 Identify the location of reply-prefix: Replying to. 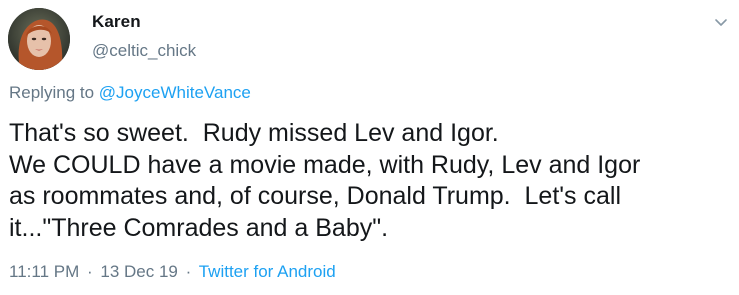
(52, 92).